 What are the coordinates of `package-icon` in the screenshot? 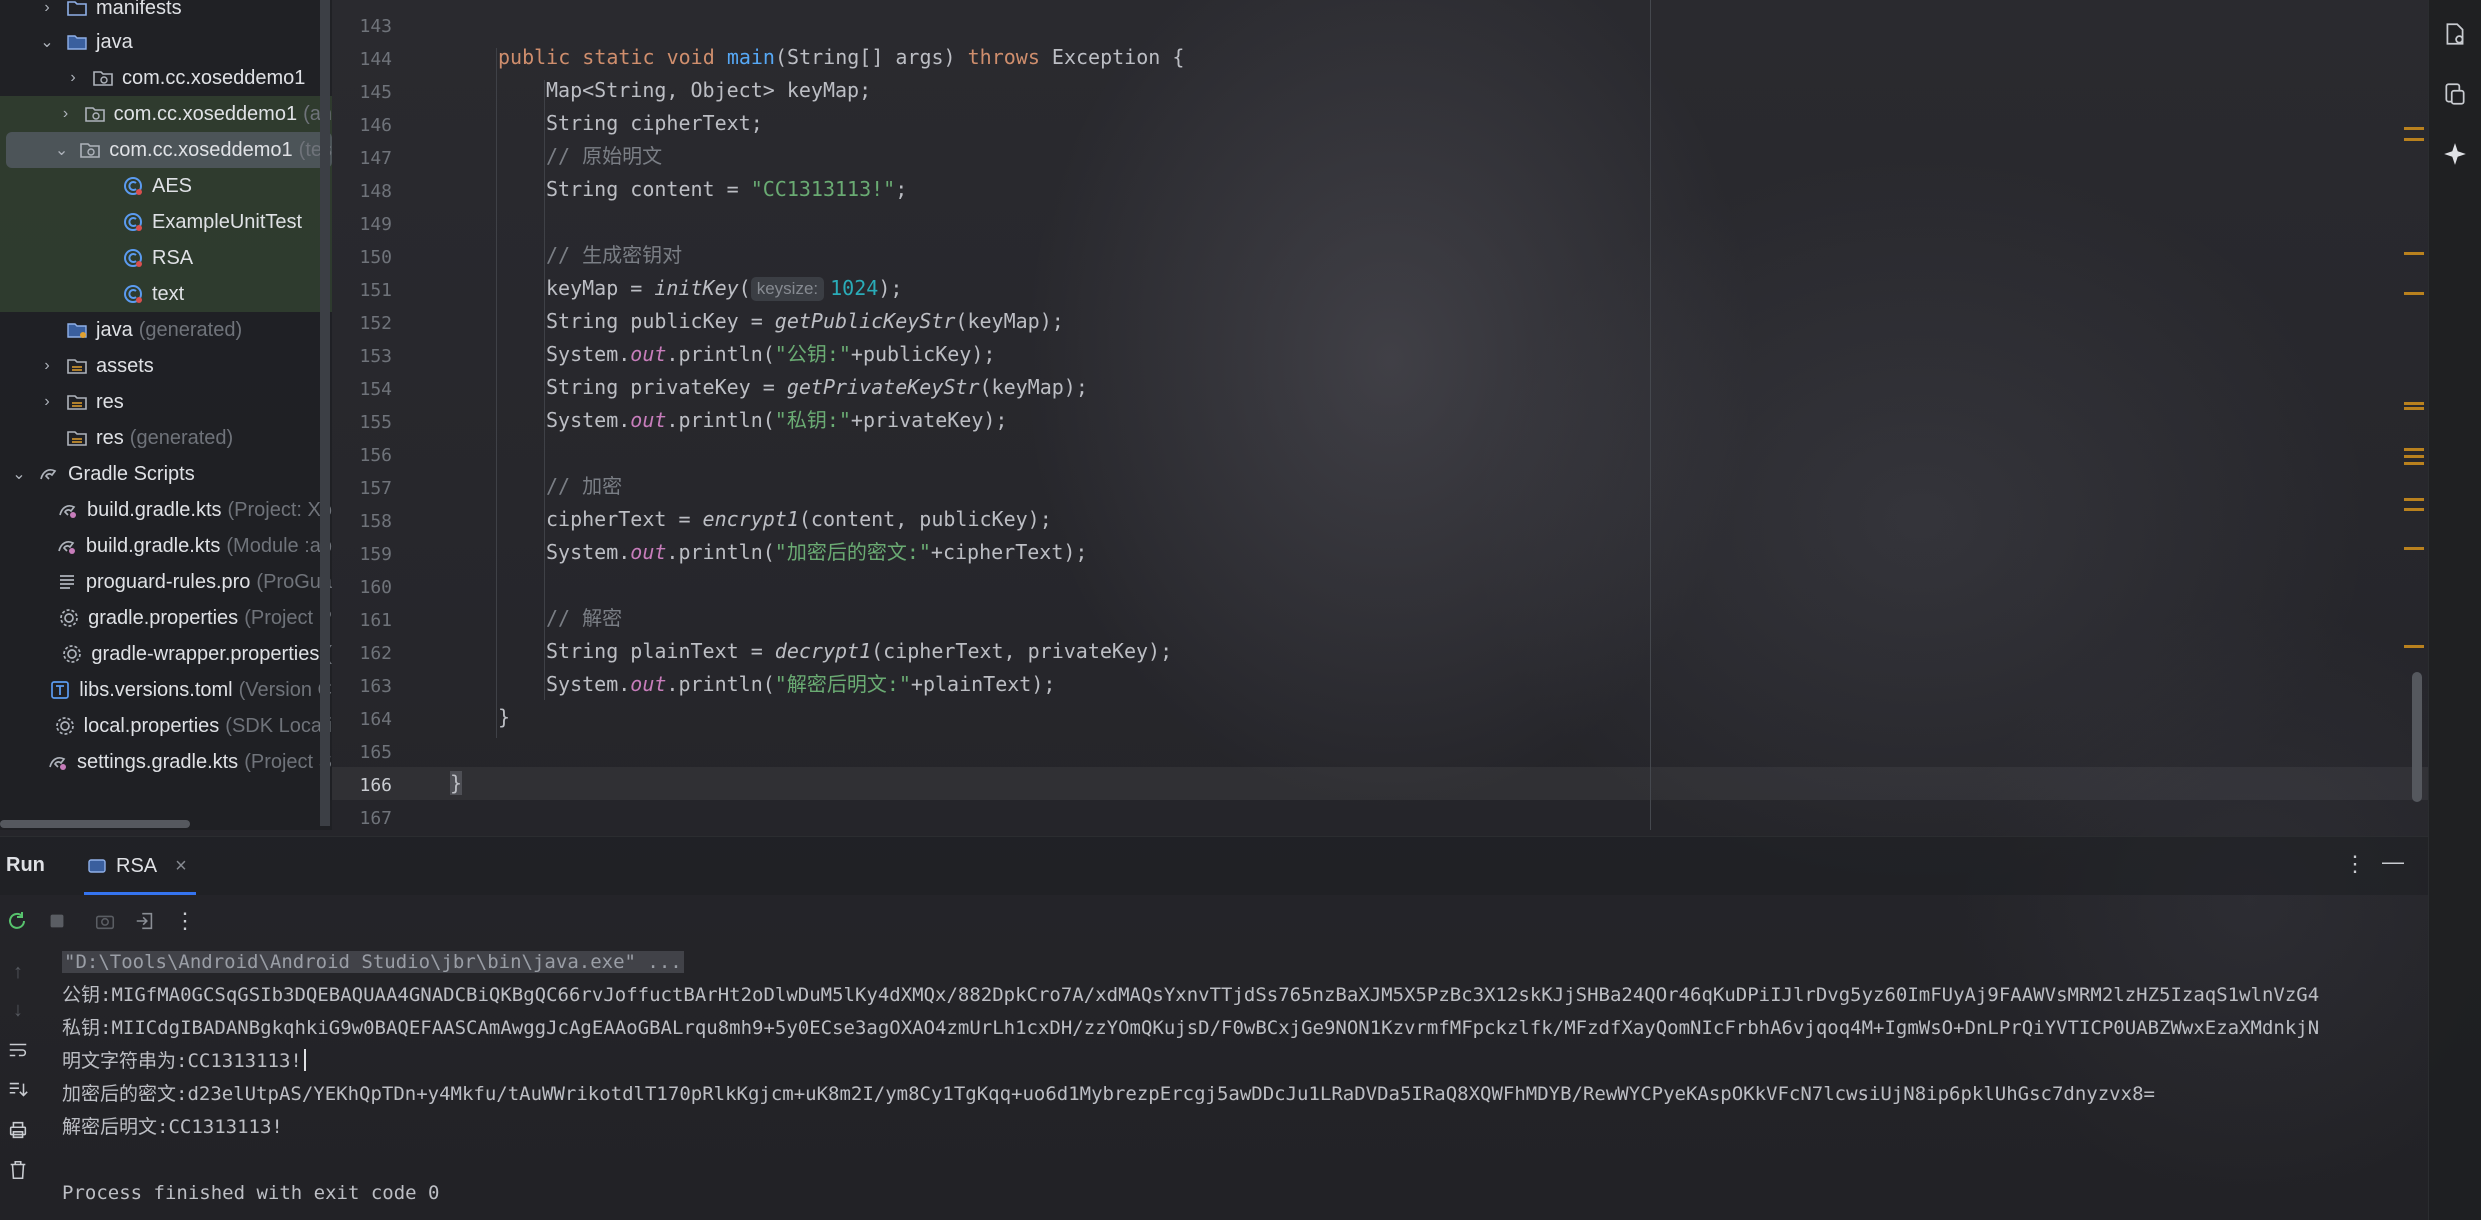 It's located at (90, 150).